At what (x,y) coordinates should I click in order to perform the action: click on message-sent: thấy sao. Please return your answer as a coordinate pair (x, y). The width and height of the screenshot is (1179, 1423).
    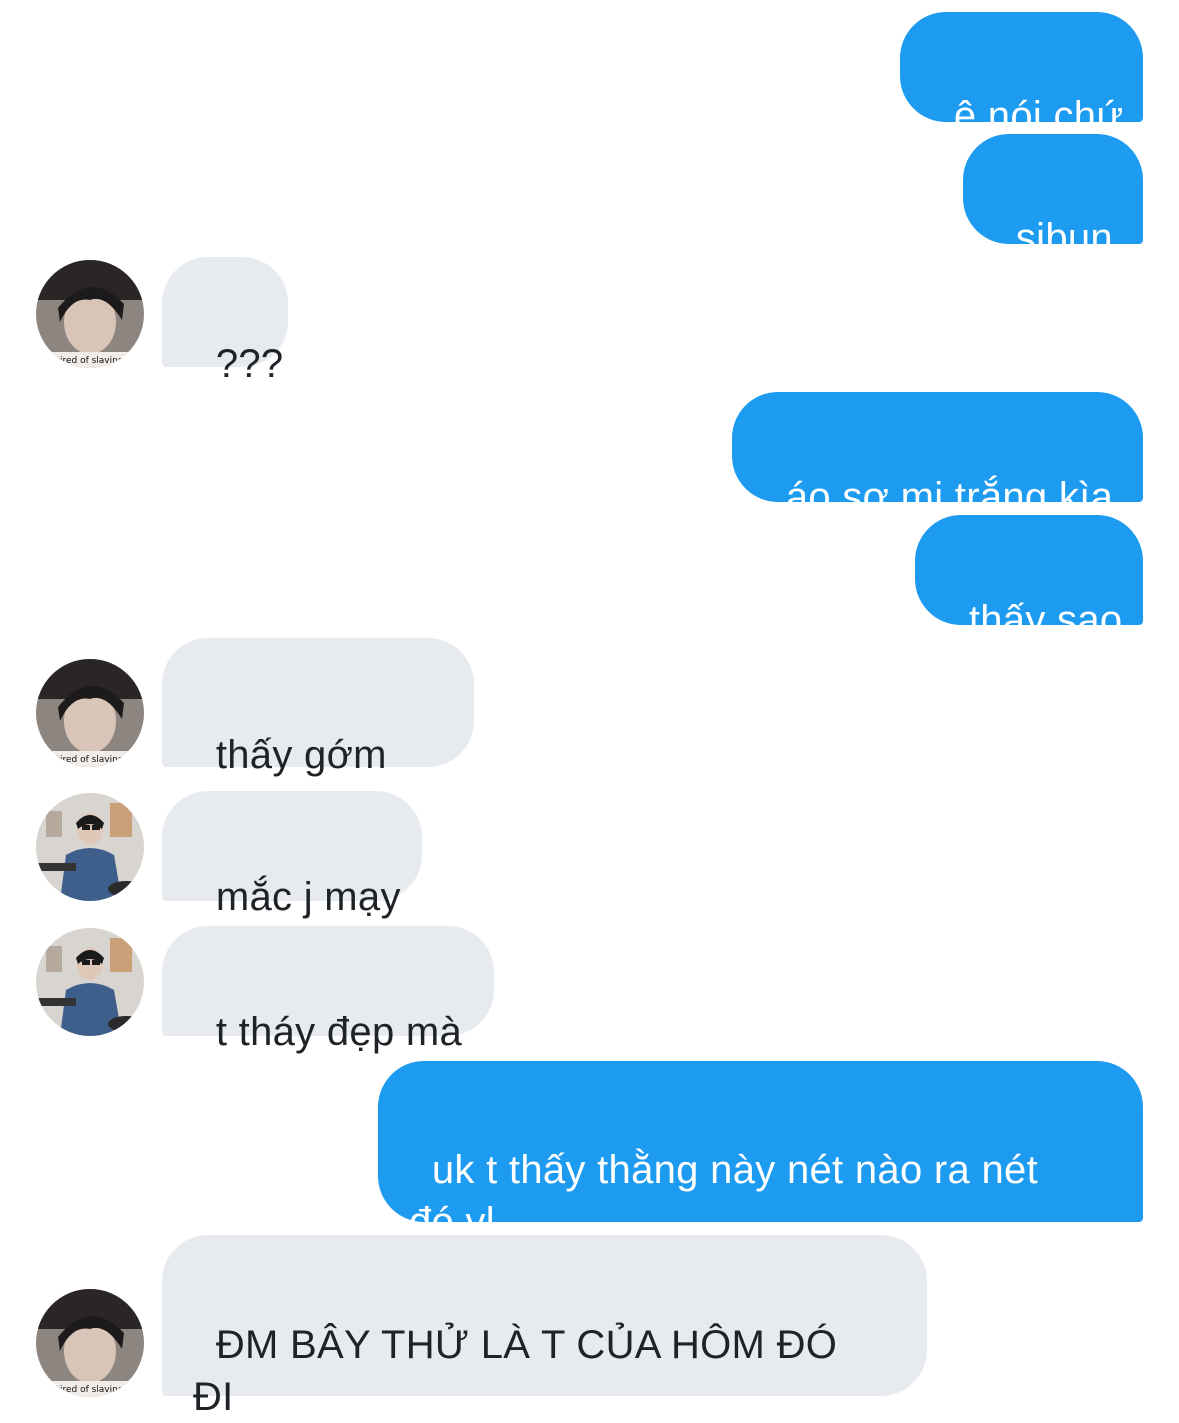
    Looking at the image, I should click on (1029, 578).